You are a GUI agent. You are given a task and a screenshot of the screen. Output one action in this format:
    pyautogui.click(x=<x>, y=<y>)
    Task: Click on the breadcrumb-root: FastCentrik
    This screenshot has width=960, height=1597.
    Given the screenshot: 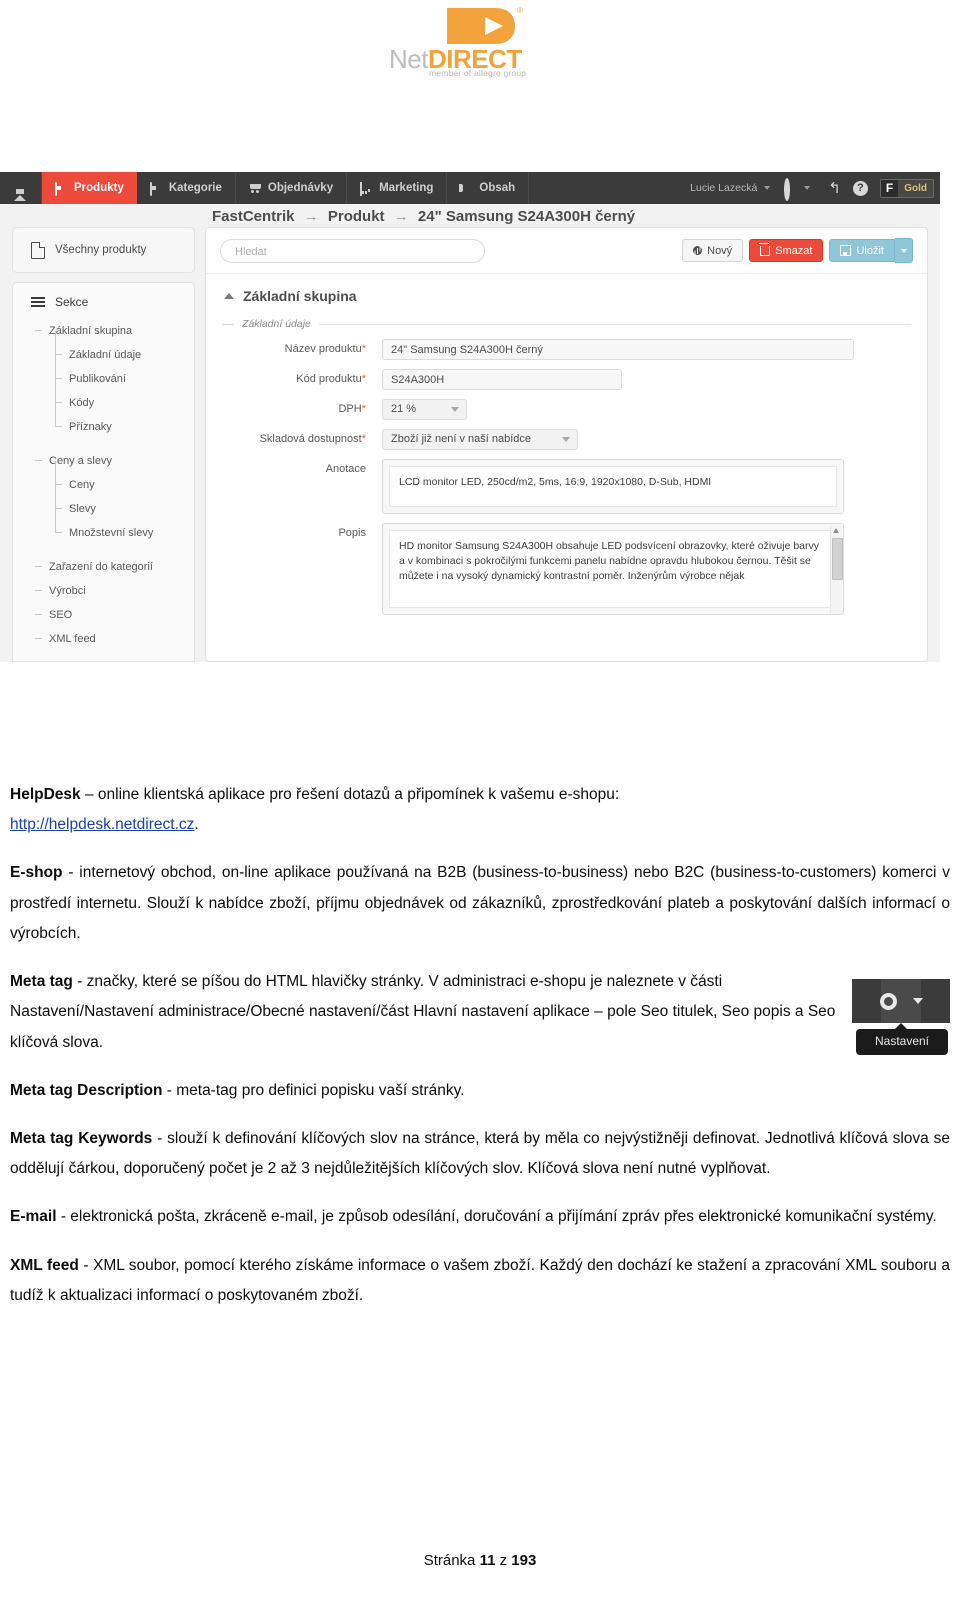 What is the action you would take?
    pyautogui.click(x=253, y=216)
    